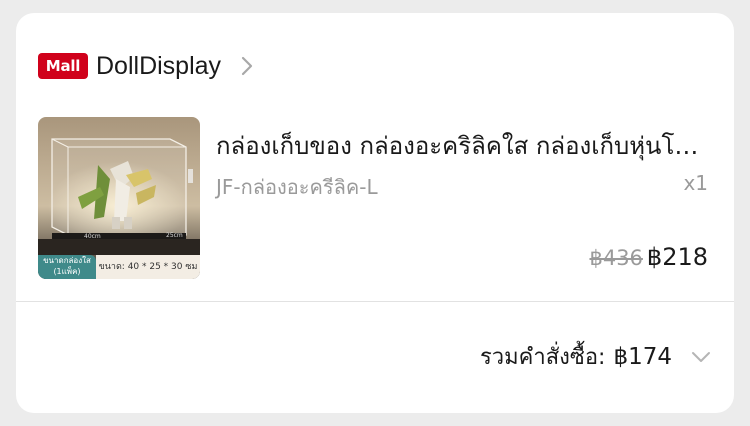 This screenshot has height=426, width=750. What do you see at coordinates (701, 357) in the screenshot?
I see `chevron-down-icon` at bounding box center [701, 357].